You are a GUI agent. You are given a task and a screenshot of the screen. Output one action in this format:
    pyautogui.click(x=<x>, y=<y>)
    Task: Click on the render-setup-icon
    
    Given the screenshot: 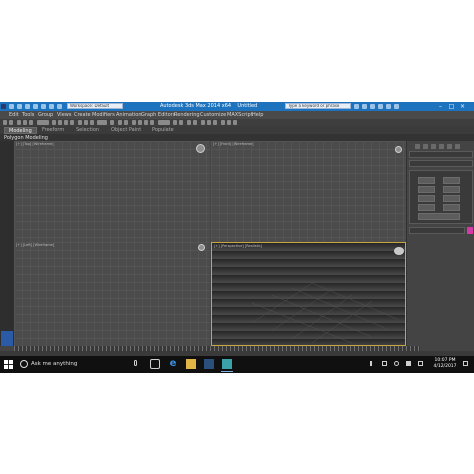 What is the action you would take?
    pyautogui.click(x=223, y=122)
    